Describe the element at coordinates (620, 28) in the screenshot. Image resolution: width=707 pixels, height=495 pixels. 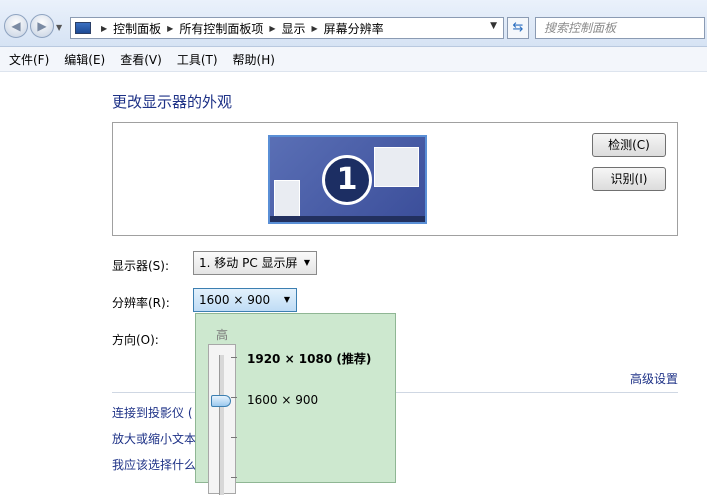
I see `search-input: 搜索控制面板` at that location.